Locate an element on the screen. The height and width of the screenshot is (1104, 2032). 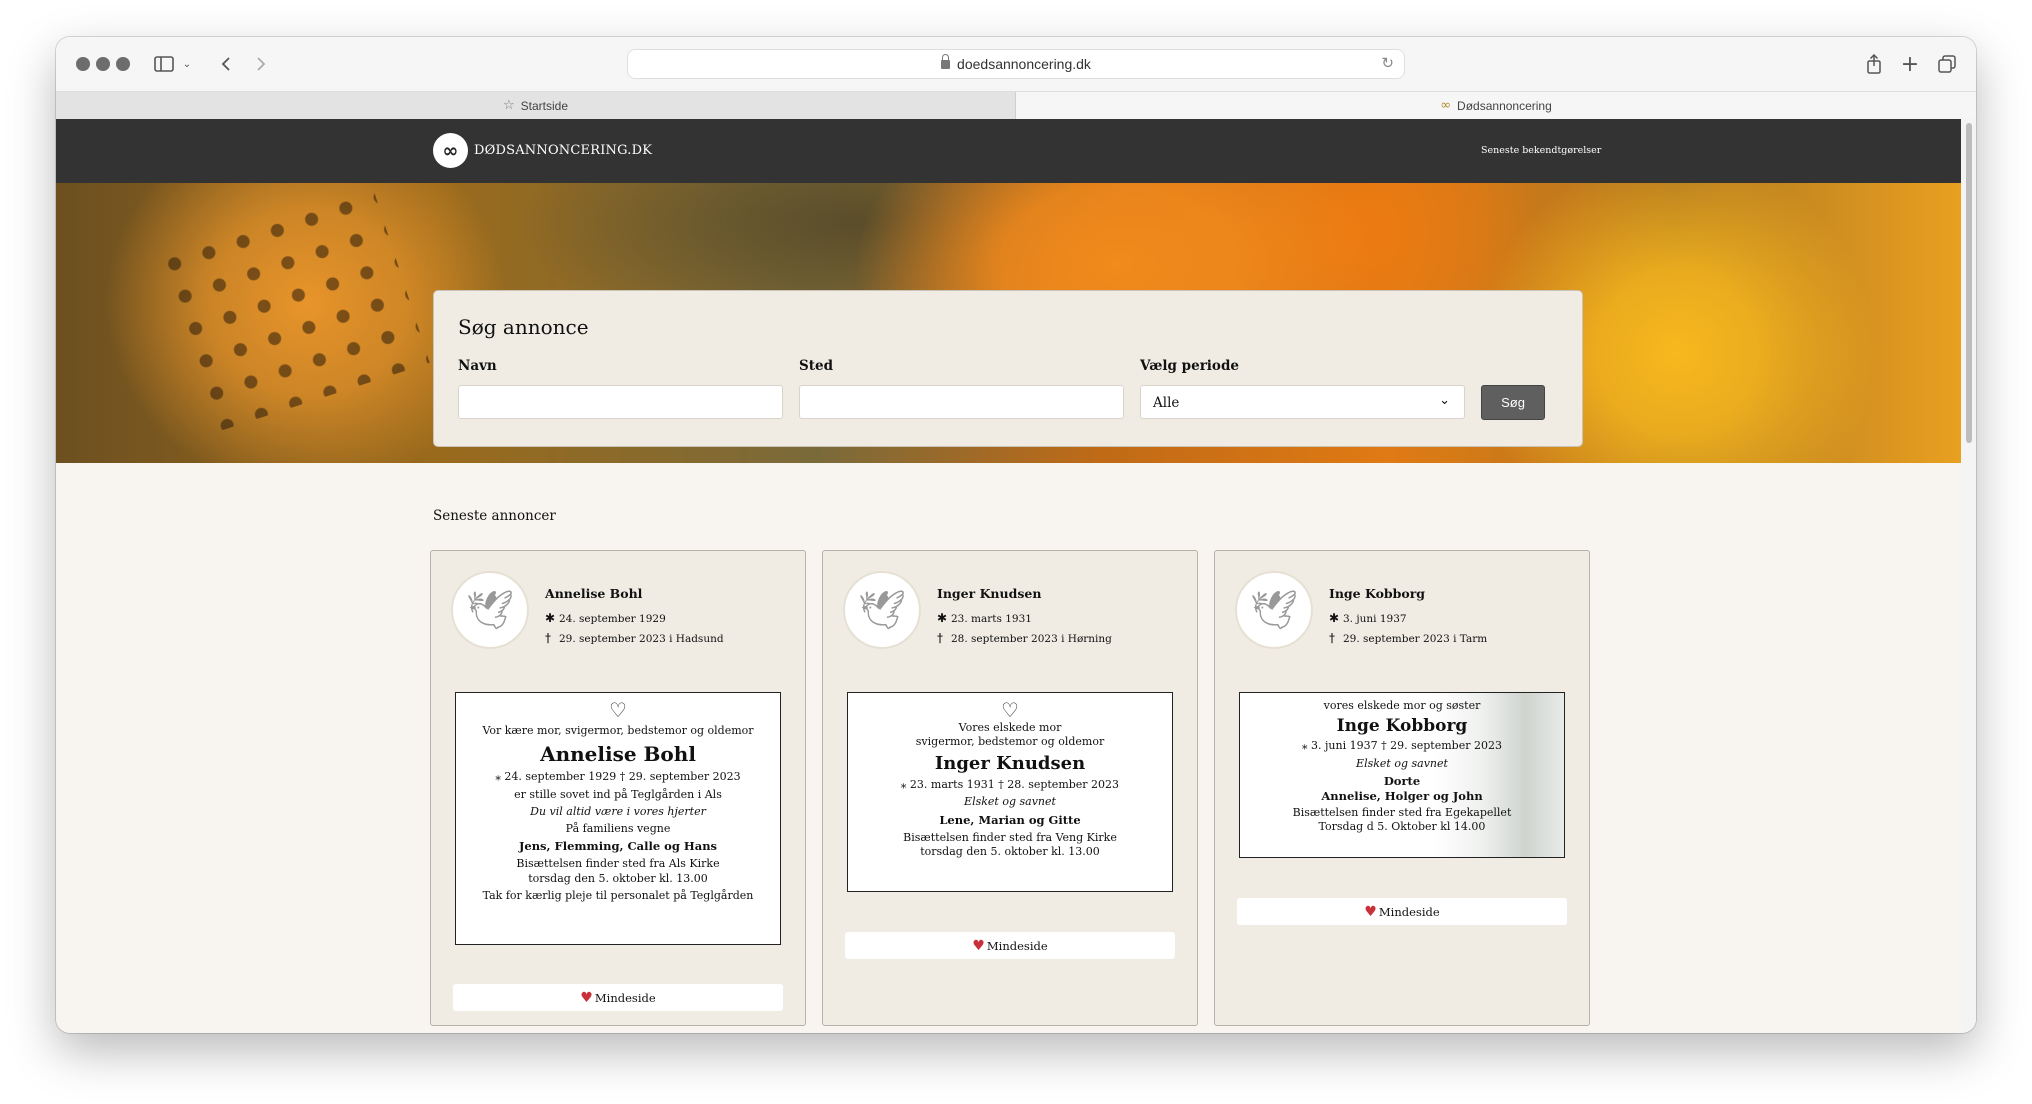
search-title: Søg annonce is located at coordinates (523, 327).